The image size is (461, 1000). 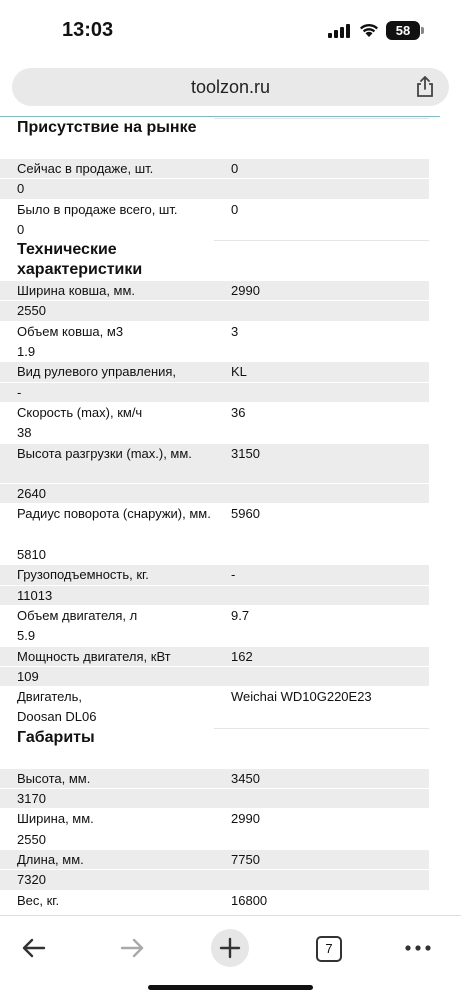 I want to click on spec-value: 3150, so click(x=321, y=463).